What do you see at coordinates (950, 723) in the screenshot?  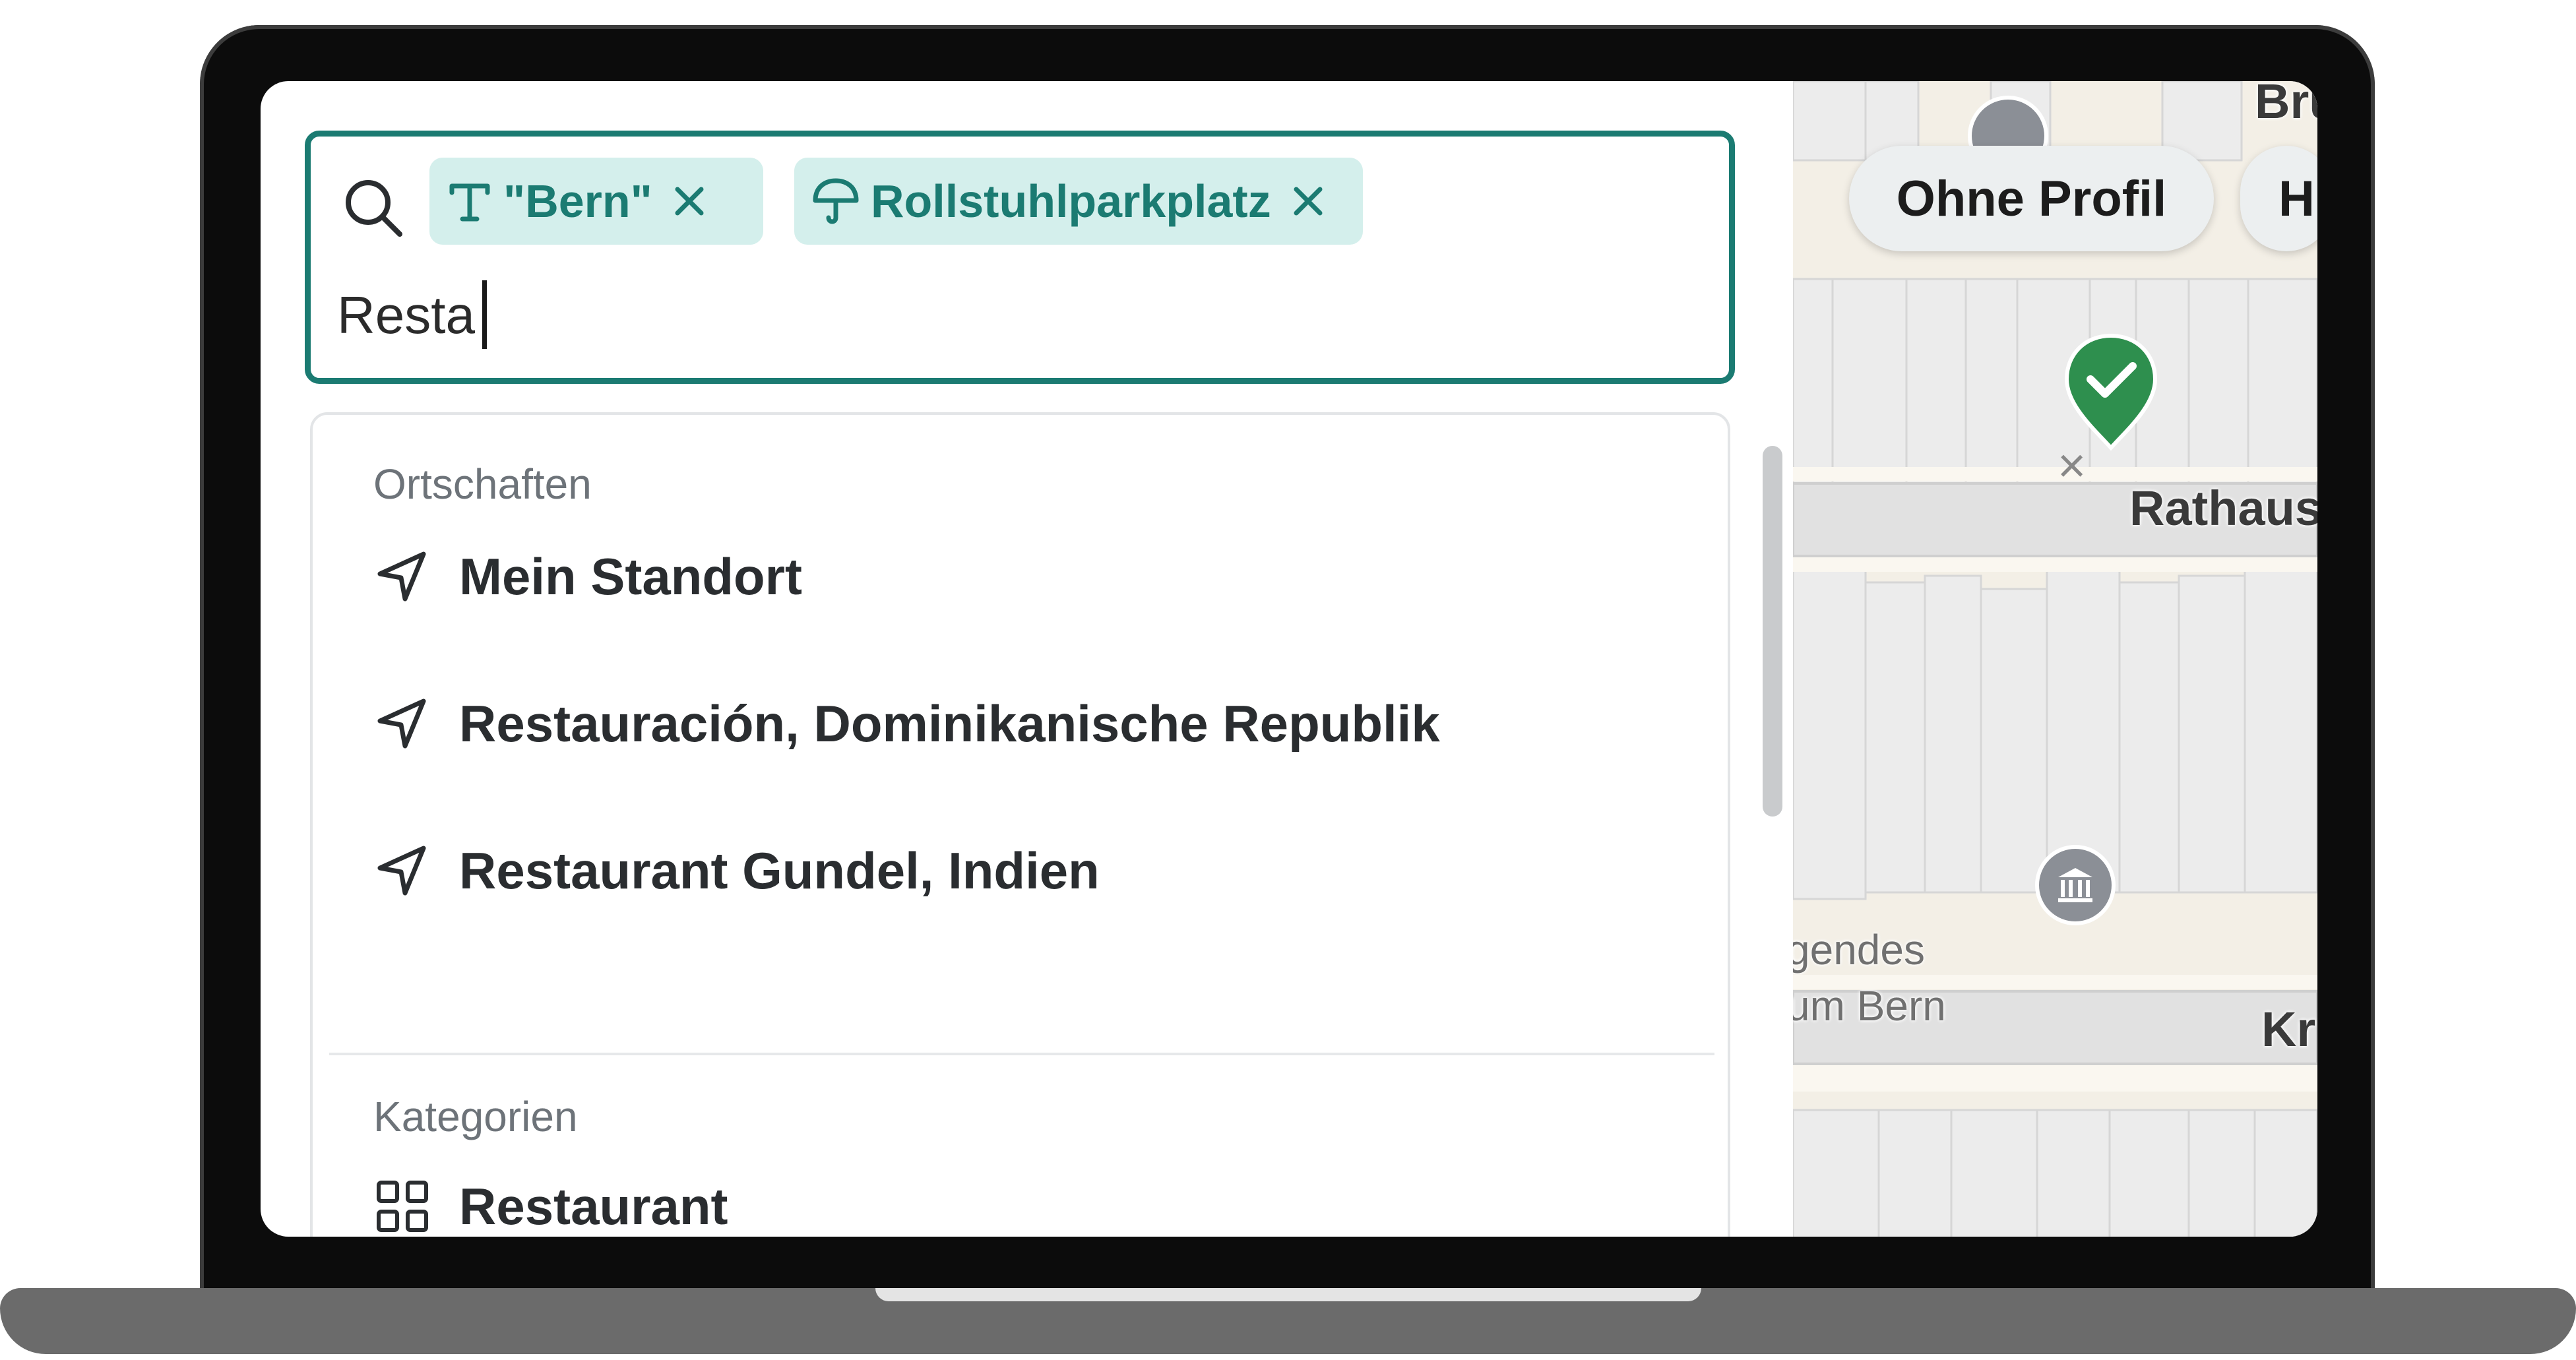 I see `suggestion-label: Restauración, Dominikanische Republik` at bounding box center [950, 723].